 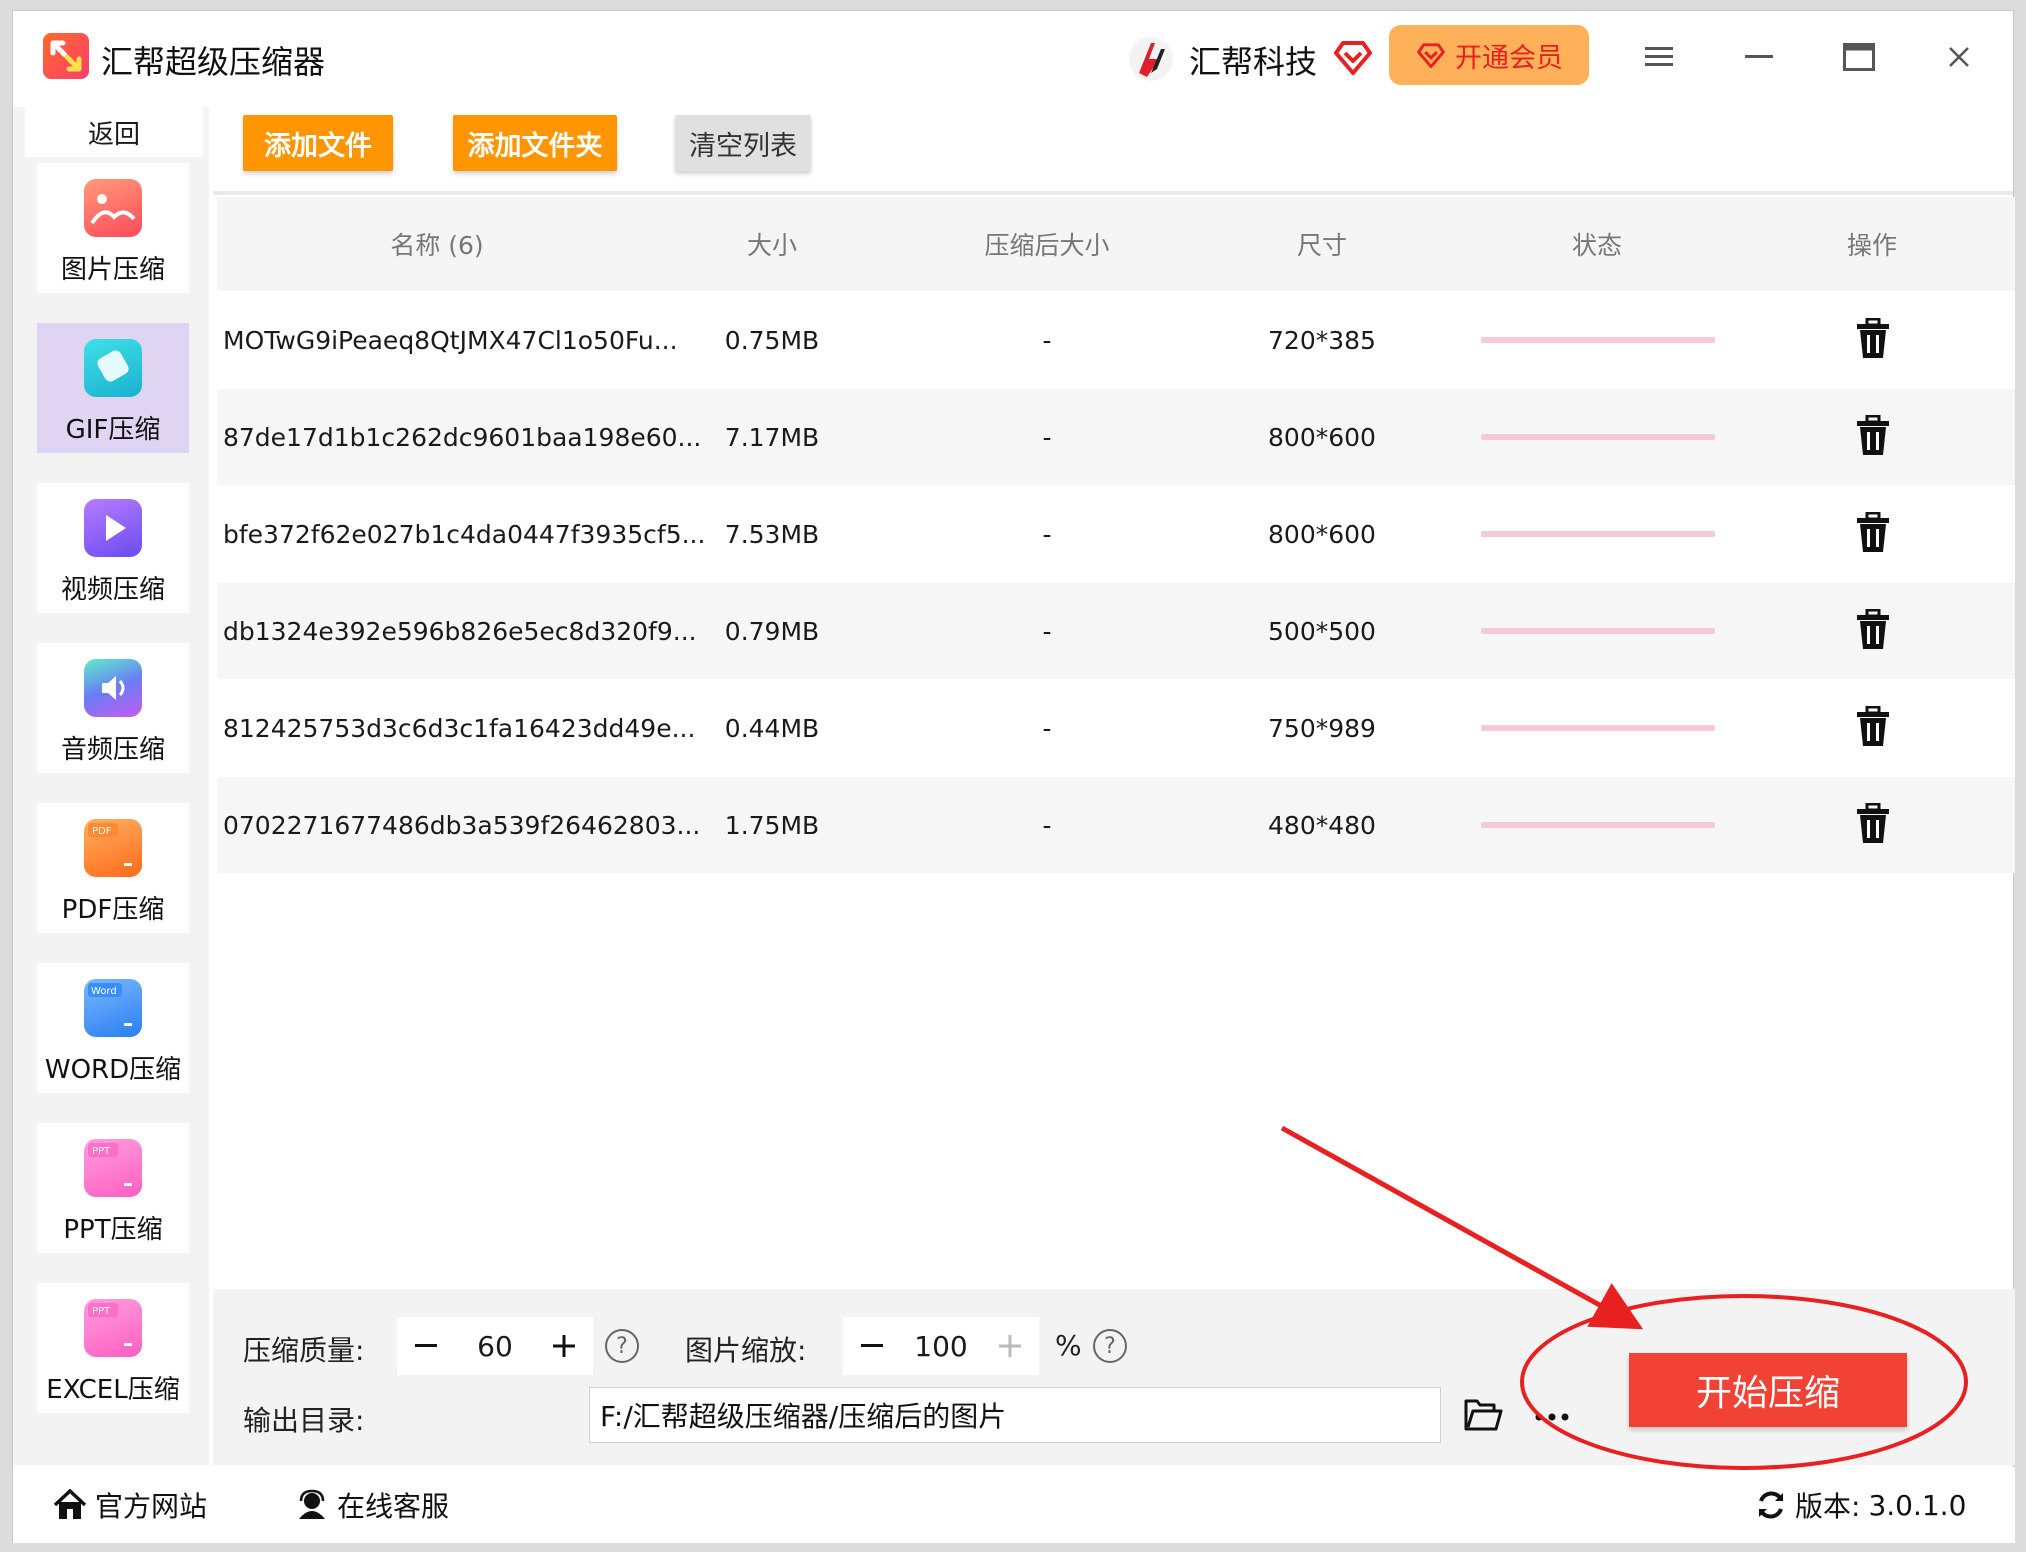 What do you see at coordinates (1462, 1227) in the screenshot?
I see `annotation-arrow` at bounding box center [1462, 1227].